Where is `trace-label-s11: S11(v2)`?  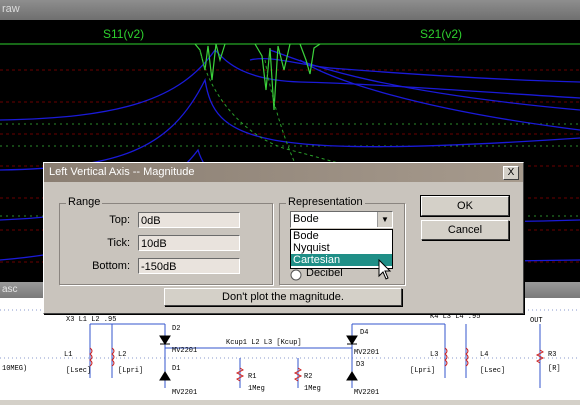 trace-label-s11: S11(v2) is located at coordinates (123, 34).